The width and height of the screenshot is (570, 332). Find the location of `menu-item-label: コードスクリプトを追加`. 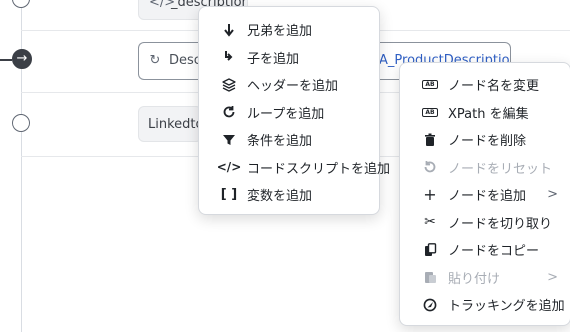

menu-item-label: コードスクリプトを追加 is located at coordinates (319, 169).